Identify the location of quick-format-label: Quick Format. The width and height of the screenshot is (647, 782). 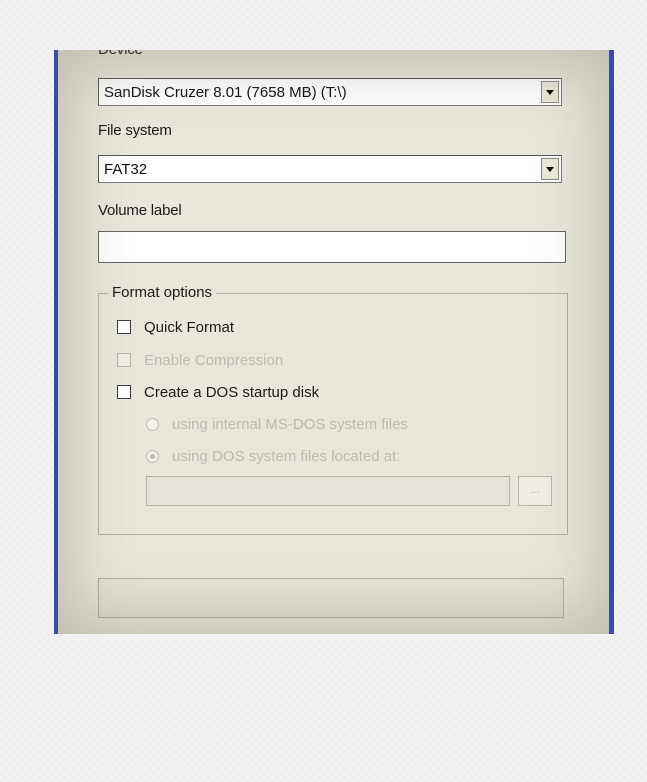
(189, 327).